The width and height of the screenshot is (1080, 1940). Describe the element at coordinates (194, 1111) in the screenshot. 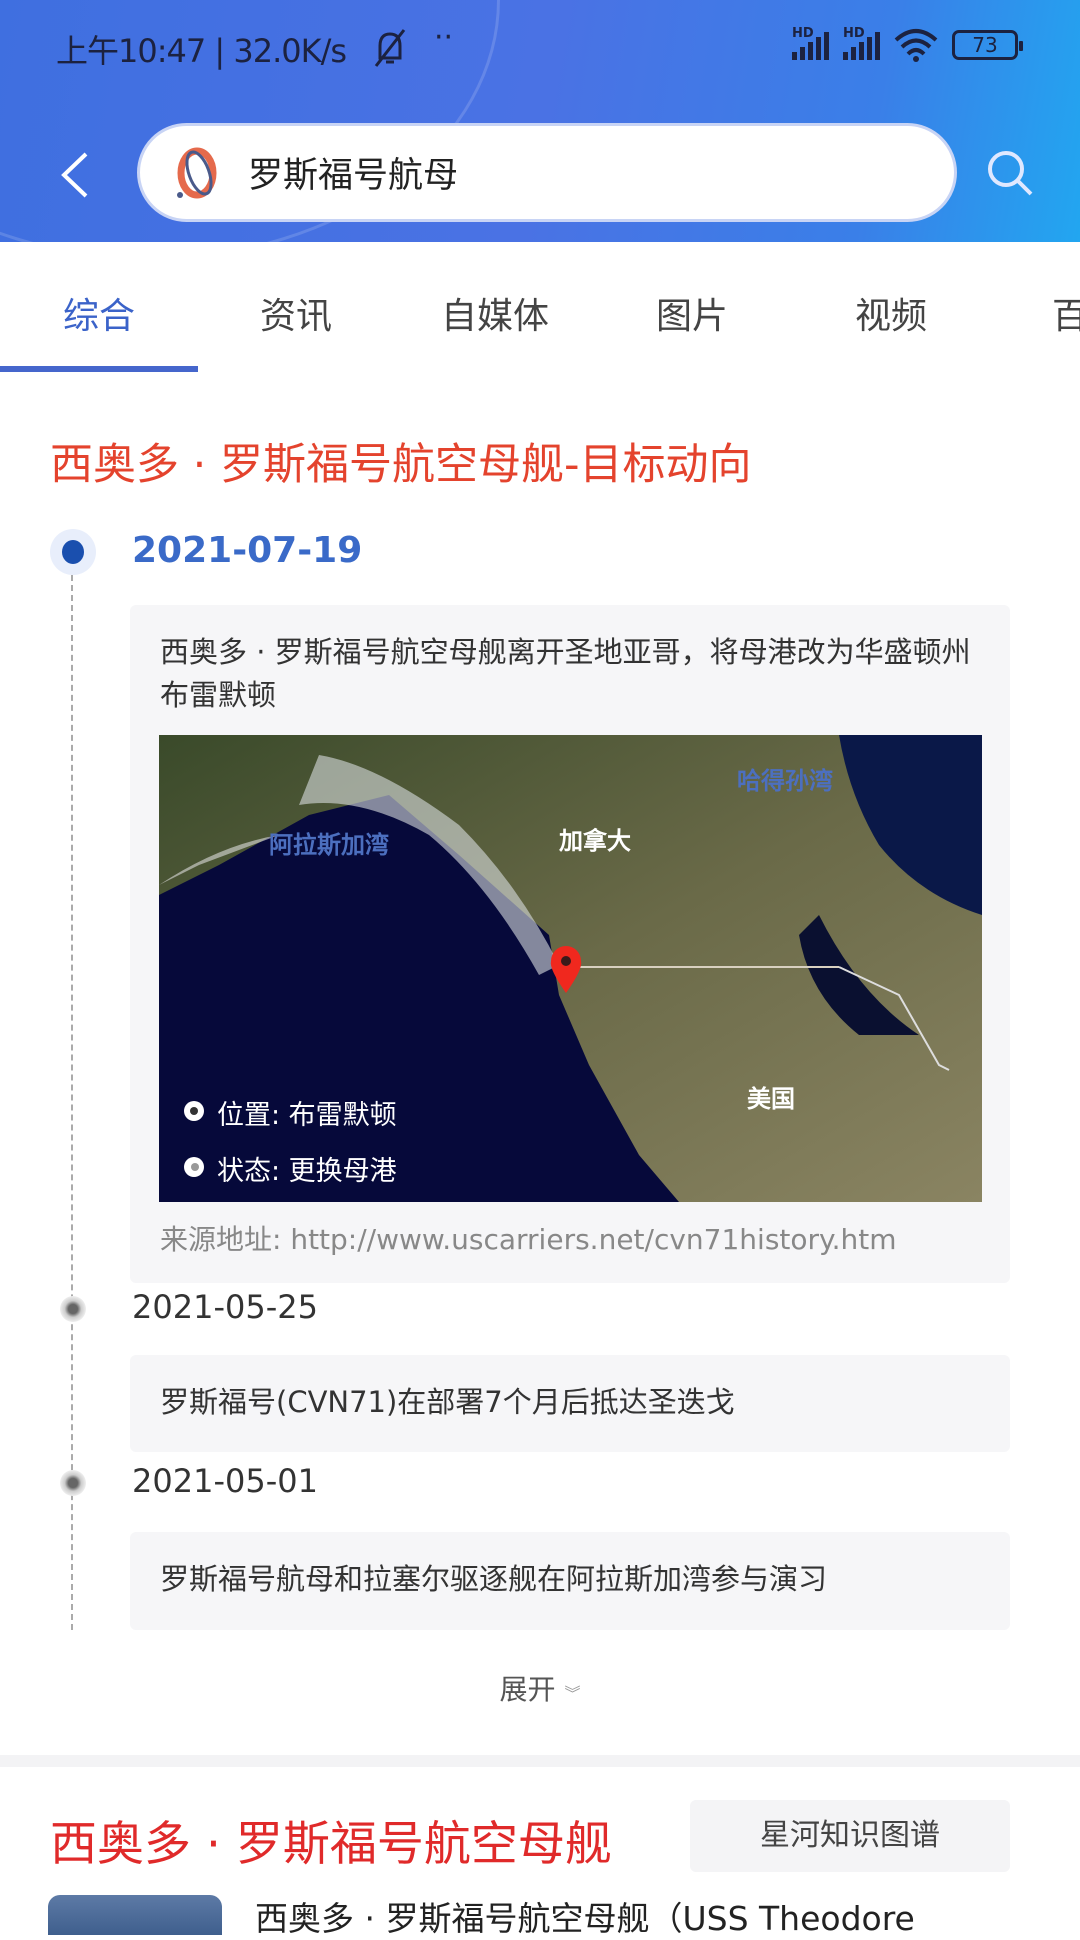

I see `location-marker-icon` at that location.